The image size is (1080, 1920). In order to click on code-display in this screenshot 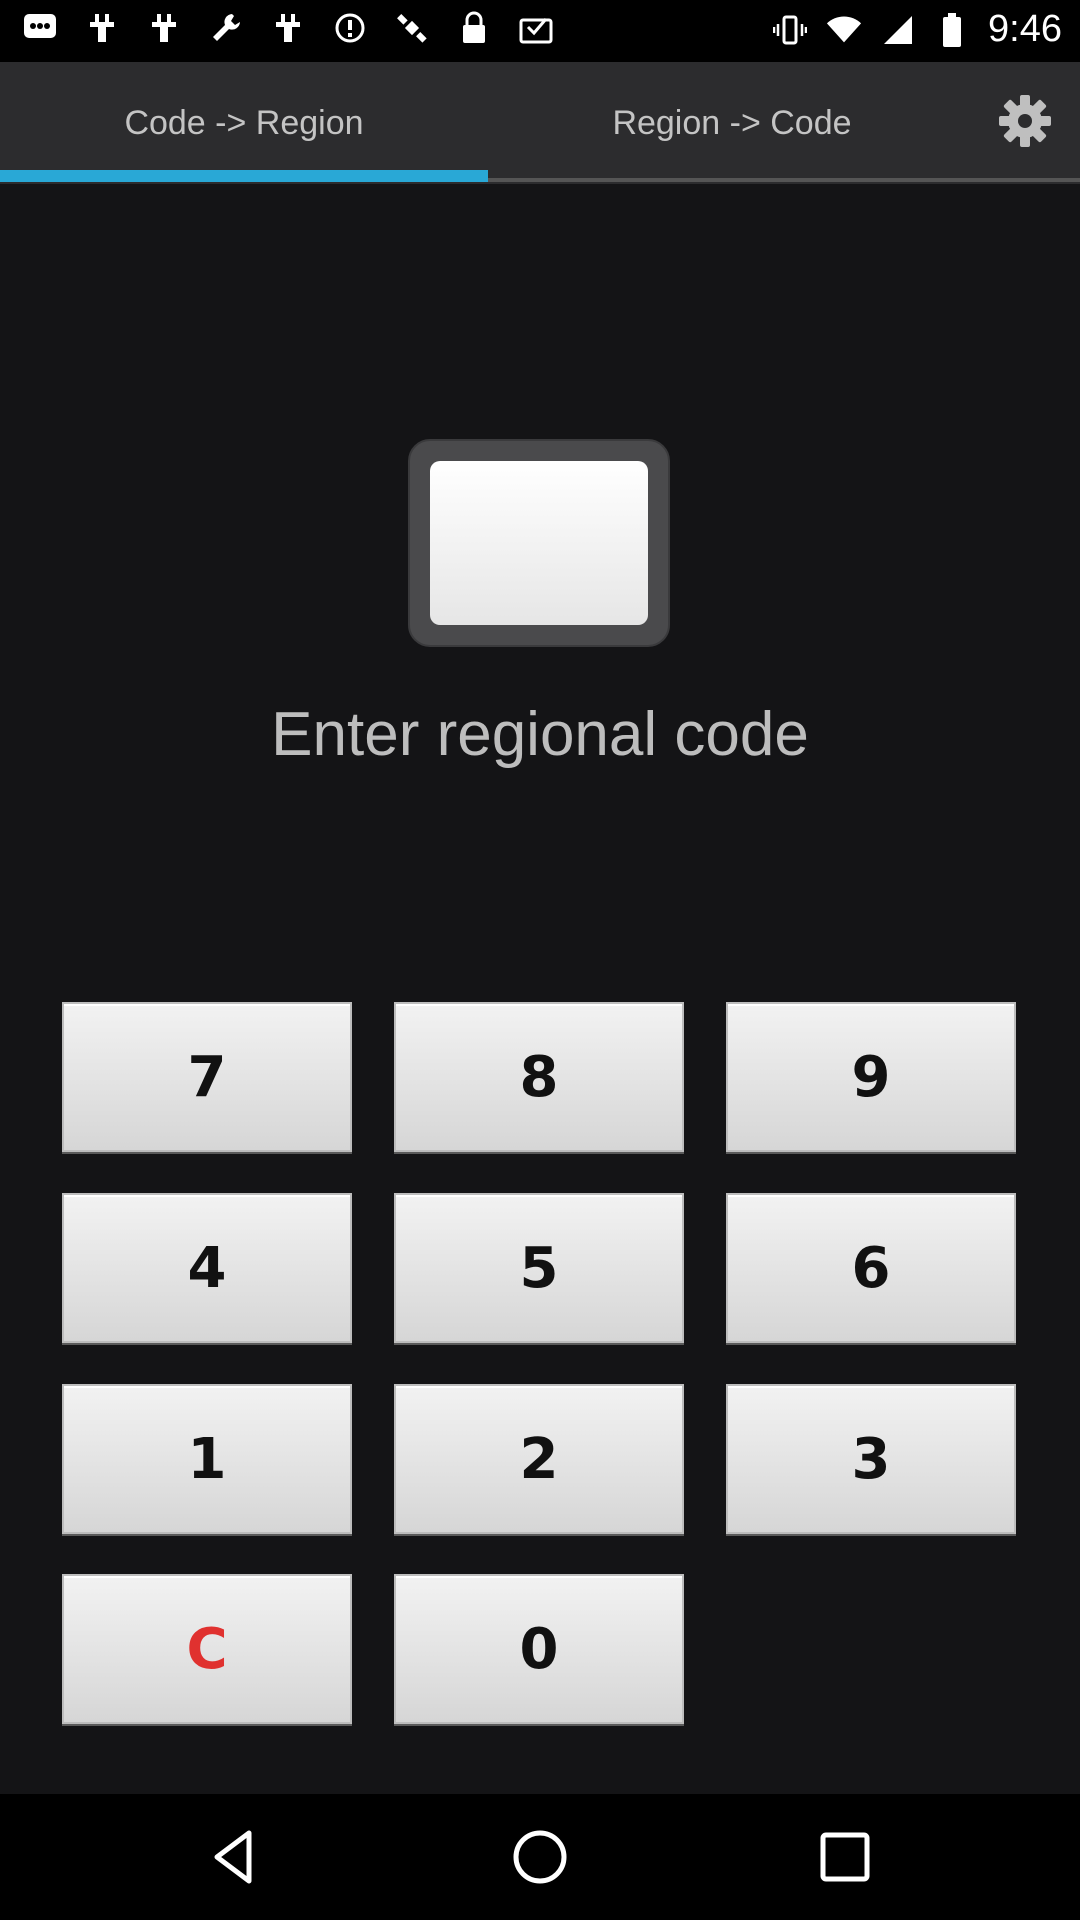, I will do `click(539, 543)`.